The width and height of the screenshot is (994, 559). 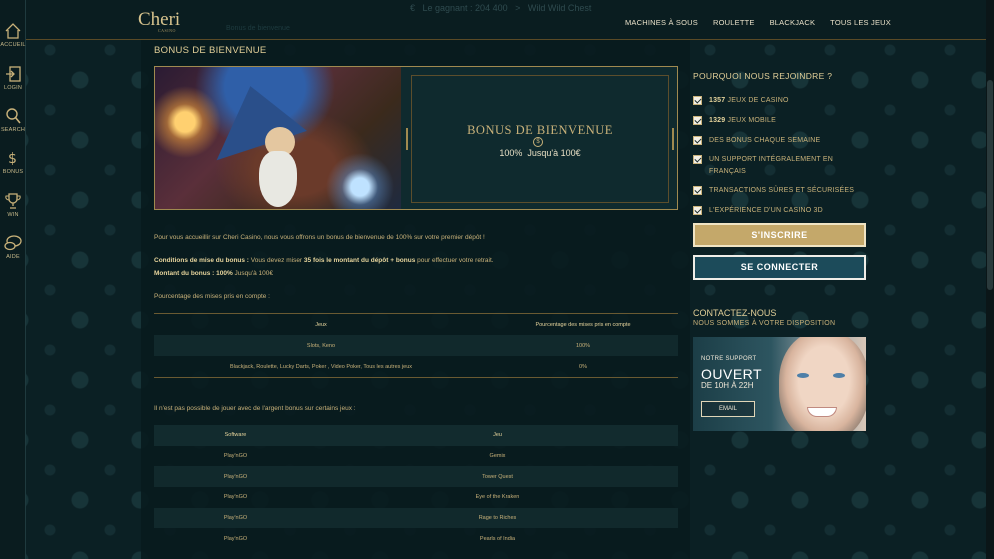 I want to click on support-hours: DE 10H À 22H, so click(x=727, y=385).